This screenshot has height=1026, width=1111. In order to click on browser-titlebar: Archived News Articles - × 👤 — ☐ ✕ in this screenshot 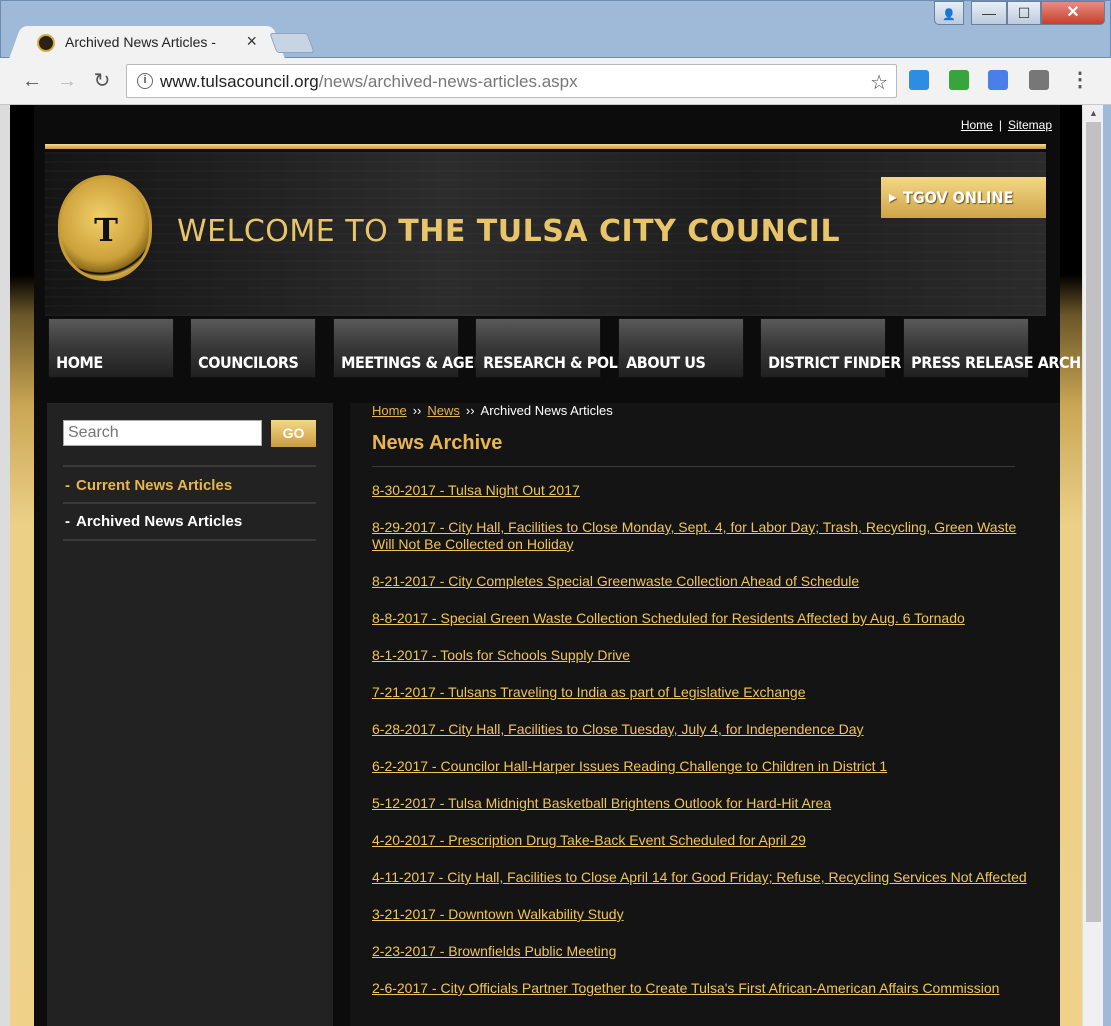, I will do `click(555, 29)`.